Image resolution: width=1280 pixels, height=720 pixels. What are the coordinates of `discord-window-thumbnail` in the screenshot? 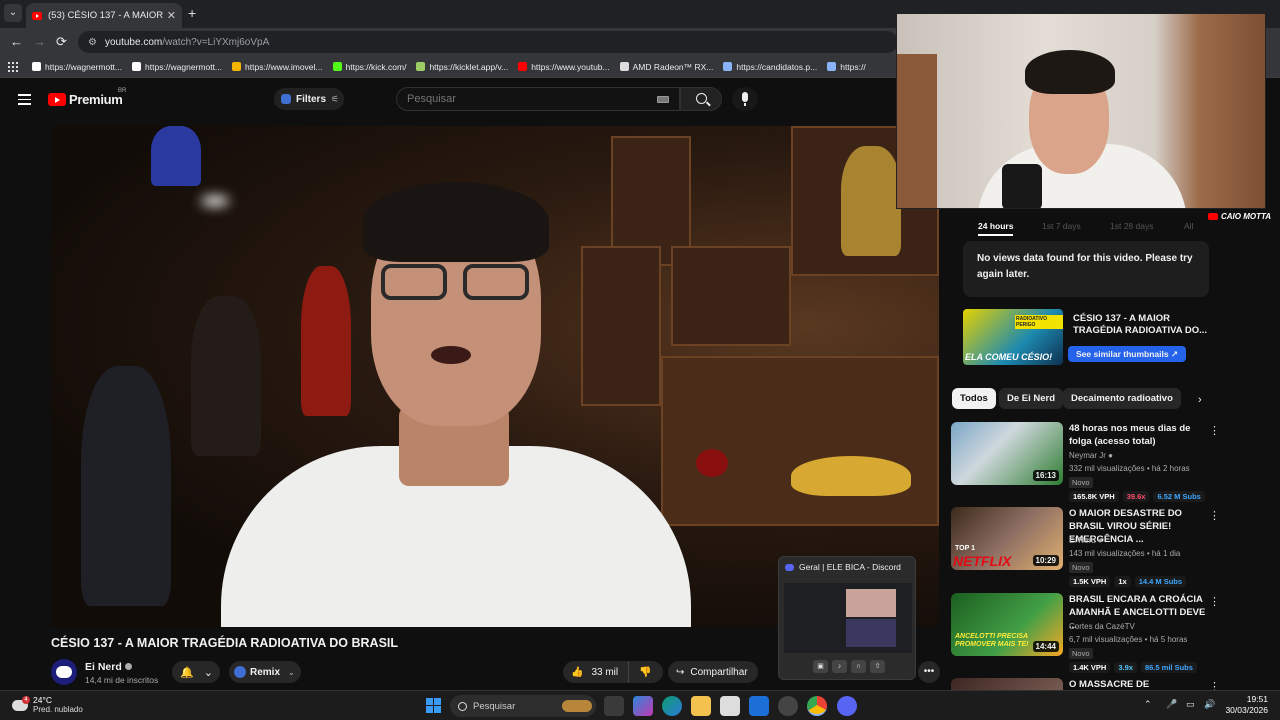 It's located at (848, 618).